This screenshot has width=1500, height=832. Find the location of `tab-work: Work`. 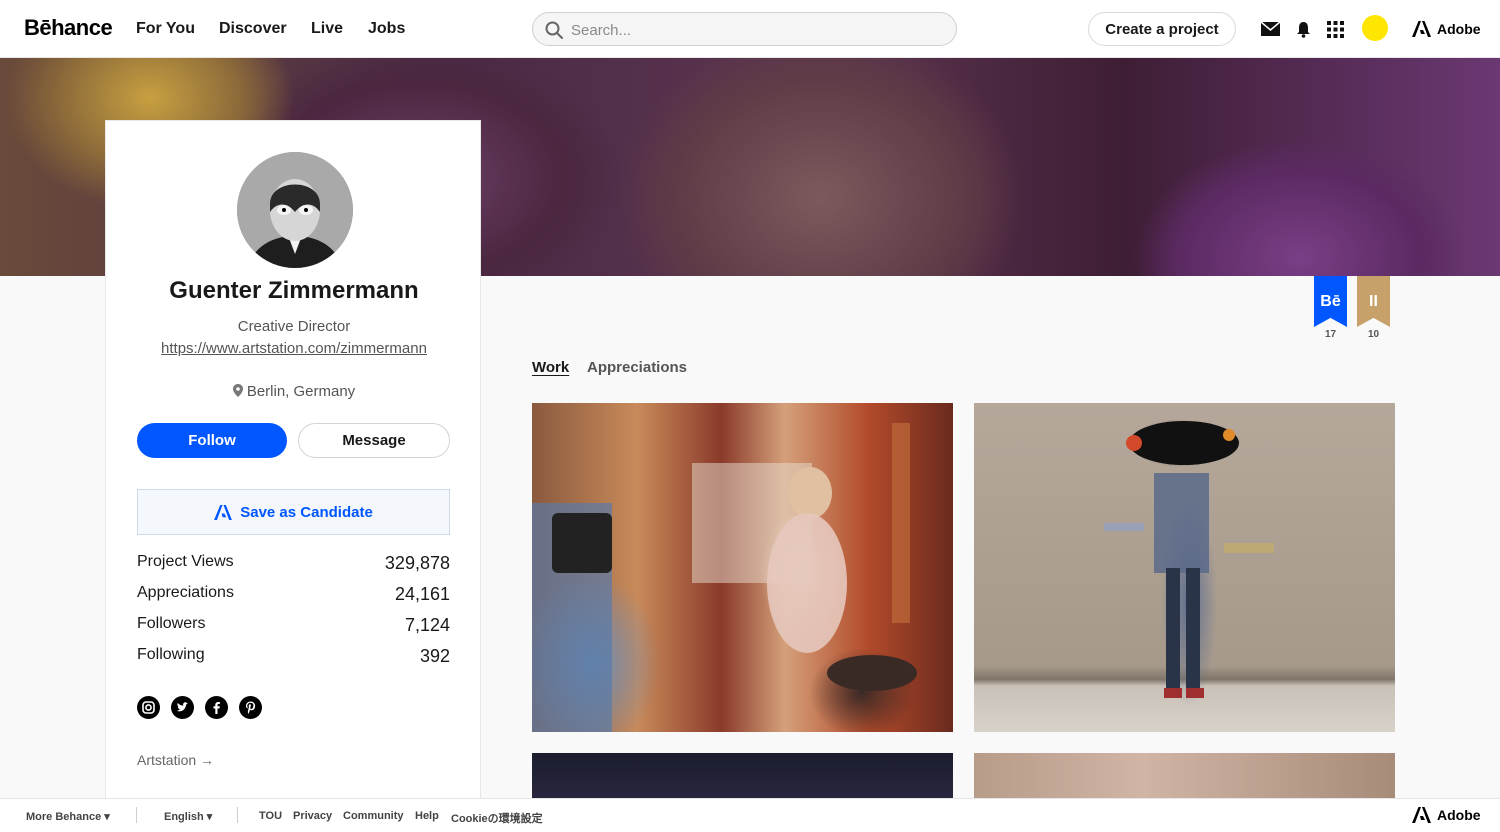

tab-work: Work is located at coordinates (550, 367).